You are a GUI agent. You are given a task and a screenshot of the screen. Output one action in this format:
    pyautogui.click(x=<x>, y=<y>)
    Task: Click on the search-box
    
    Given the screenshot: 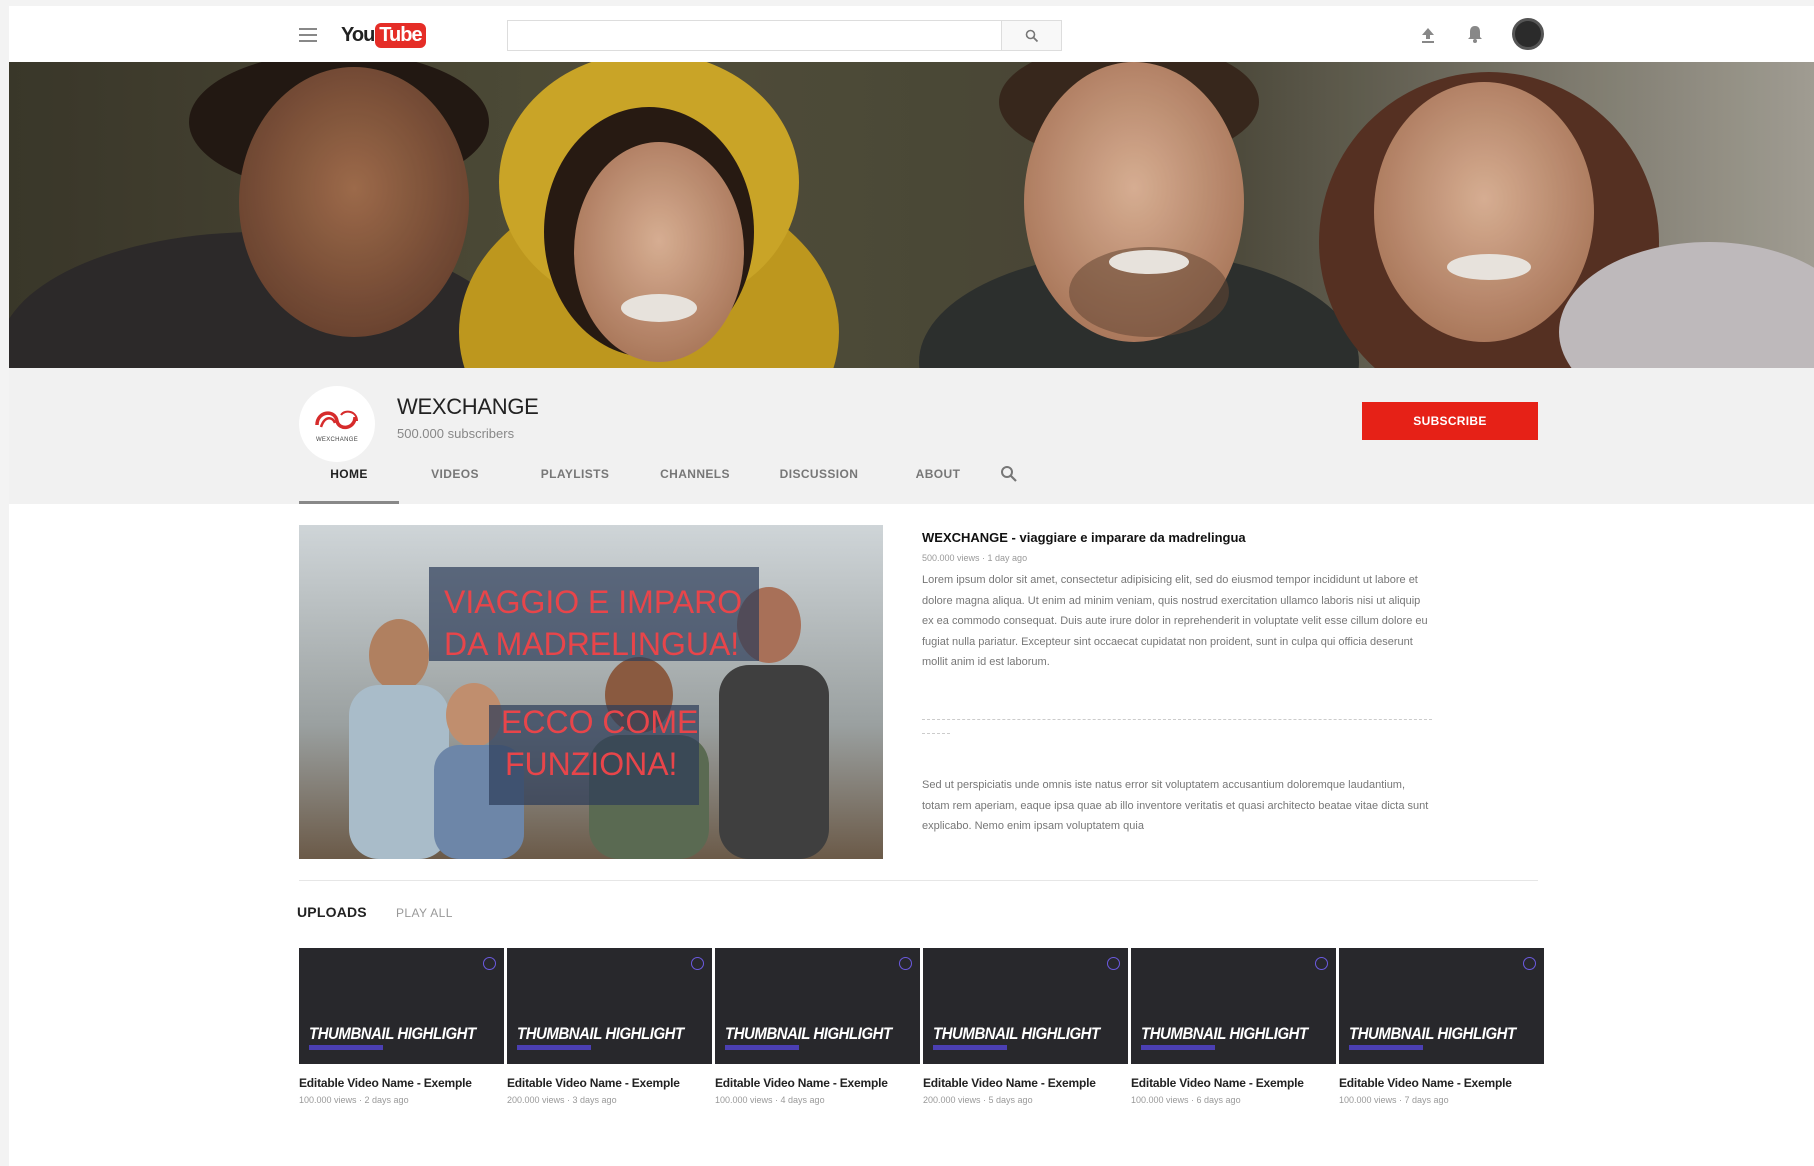 What is the action you would take?
    pyautogui.click(x=784, y=35)
    